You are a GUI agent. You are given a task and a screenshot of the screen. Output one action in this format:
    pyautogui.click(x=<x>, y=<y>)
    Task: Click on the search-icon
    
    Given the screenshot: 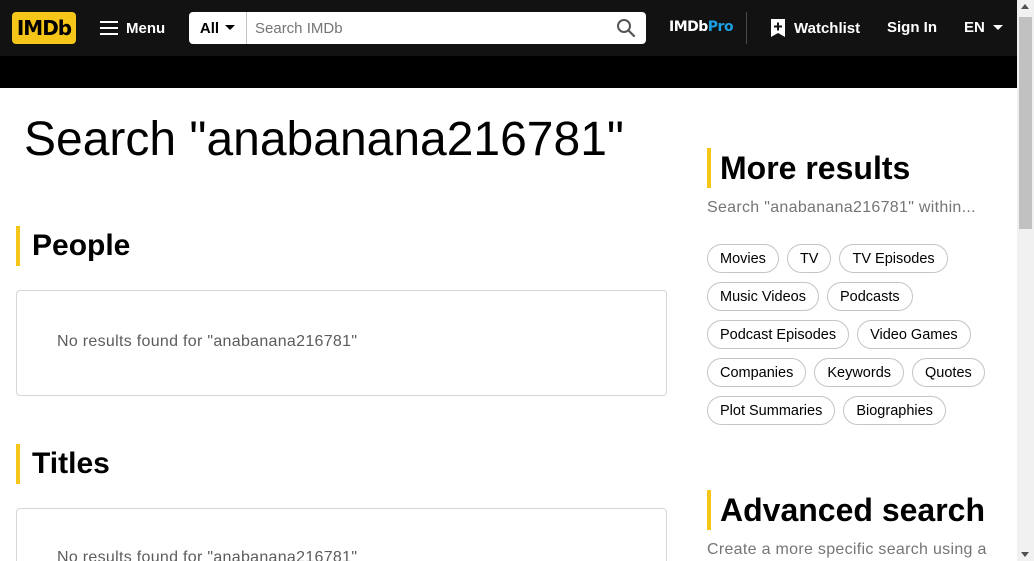 What is the action you would take?
    pyautogui.click(x=626, y=28)
    